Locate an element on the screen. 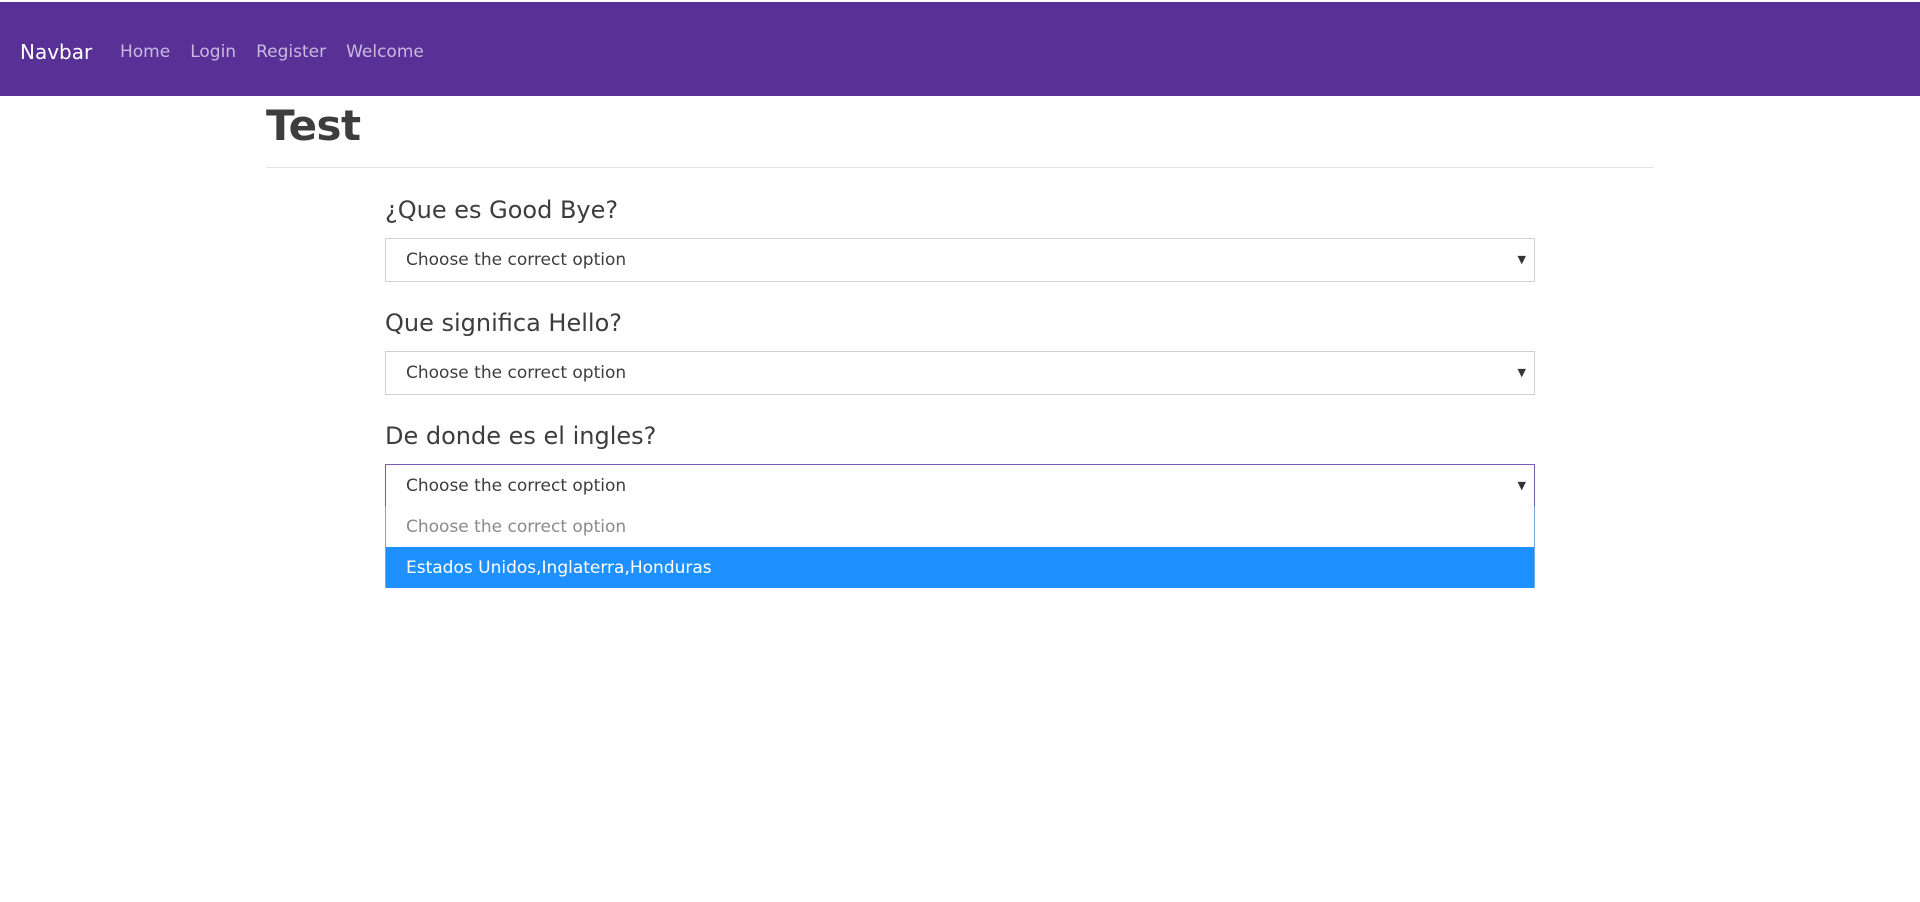  title-divider is located at coordinates (960, 167).